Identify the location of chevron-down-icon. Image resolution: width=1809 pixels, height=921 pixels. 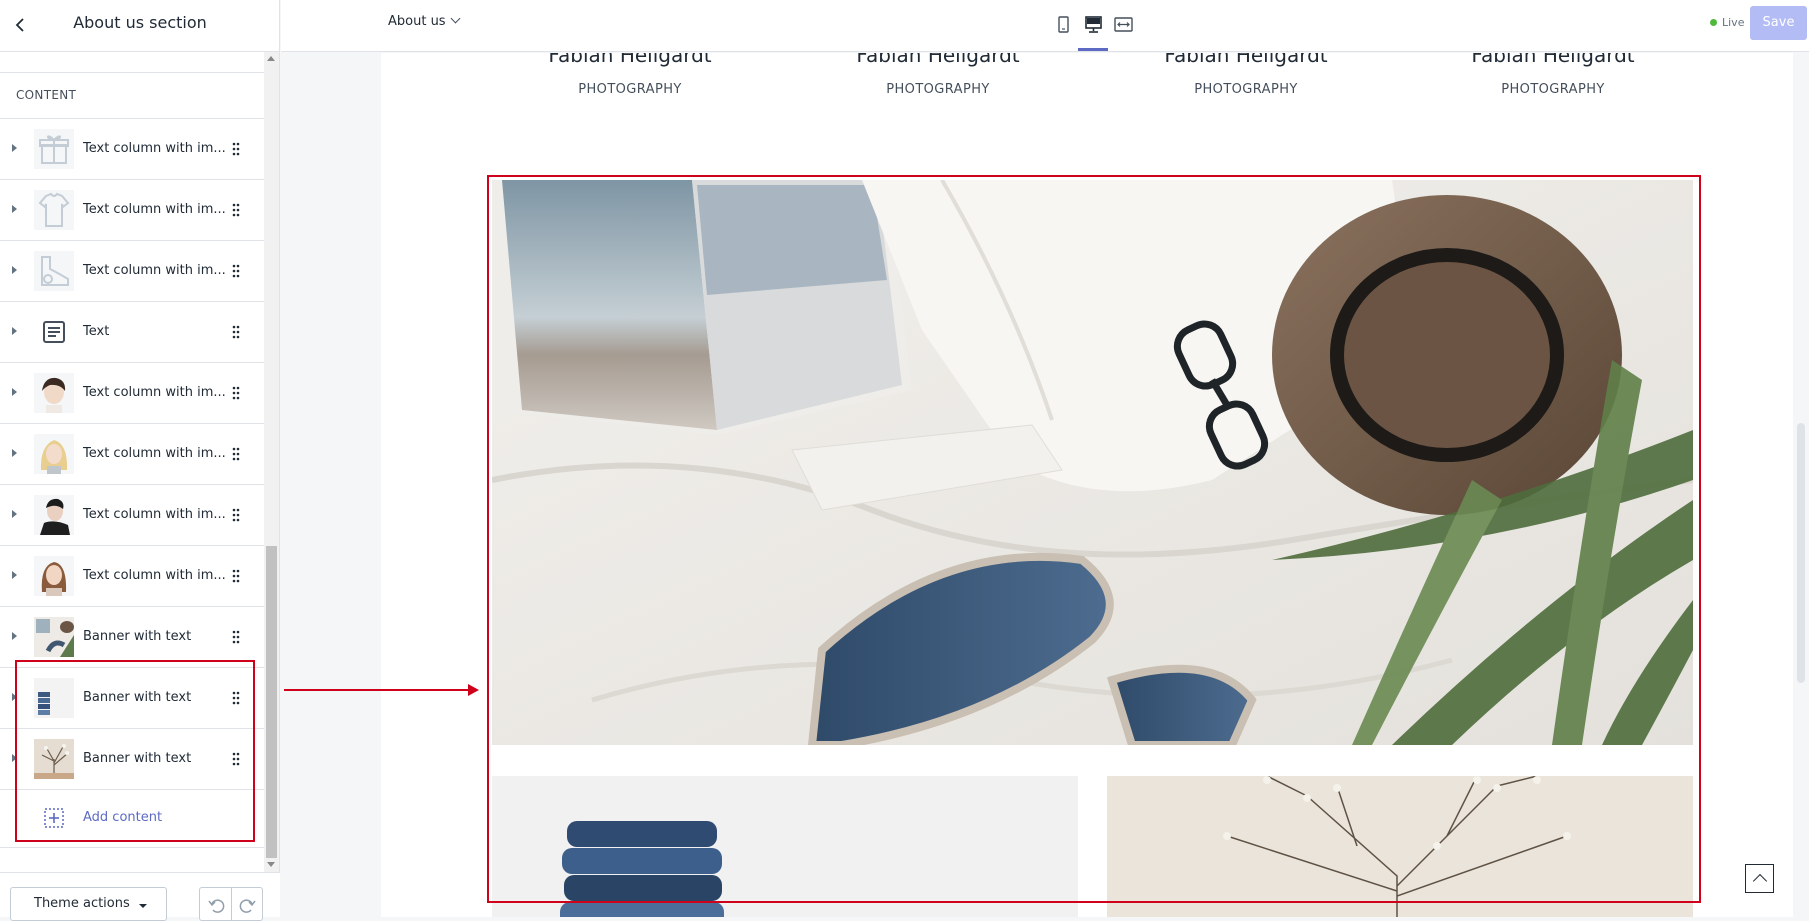
(455, 18).